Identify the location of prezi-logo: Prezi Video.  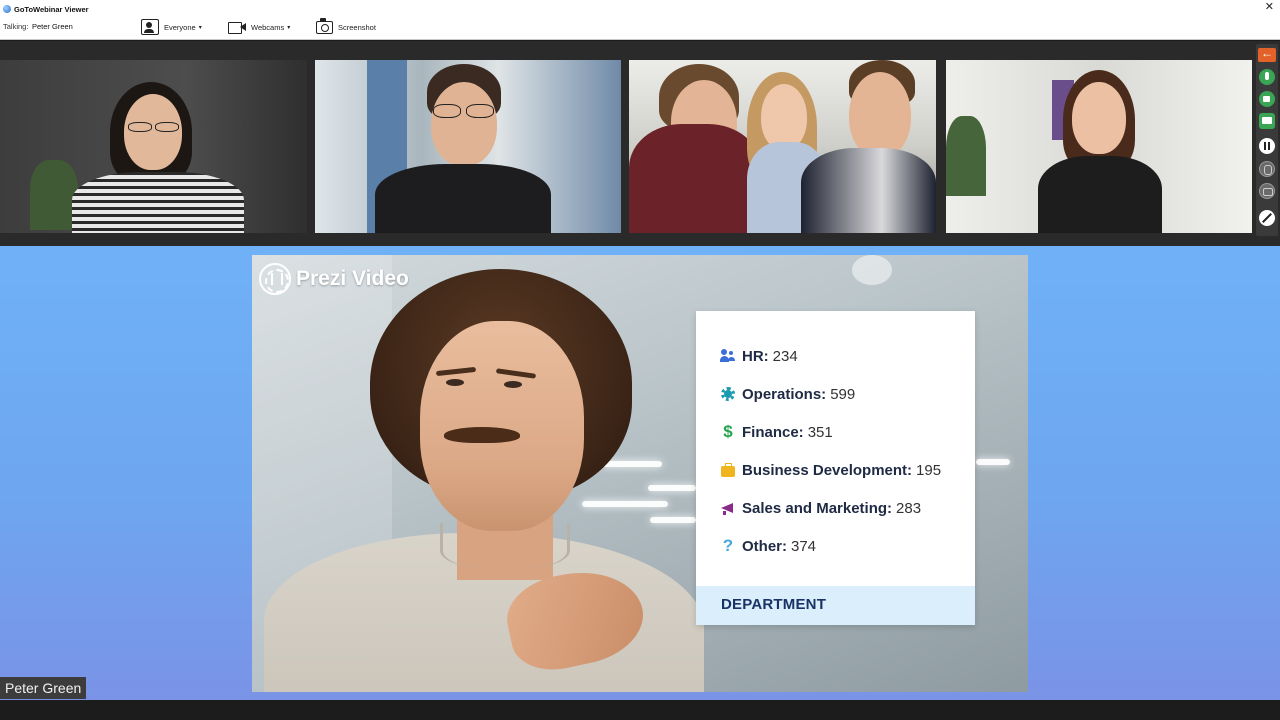
(334, 279).